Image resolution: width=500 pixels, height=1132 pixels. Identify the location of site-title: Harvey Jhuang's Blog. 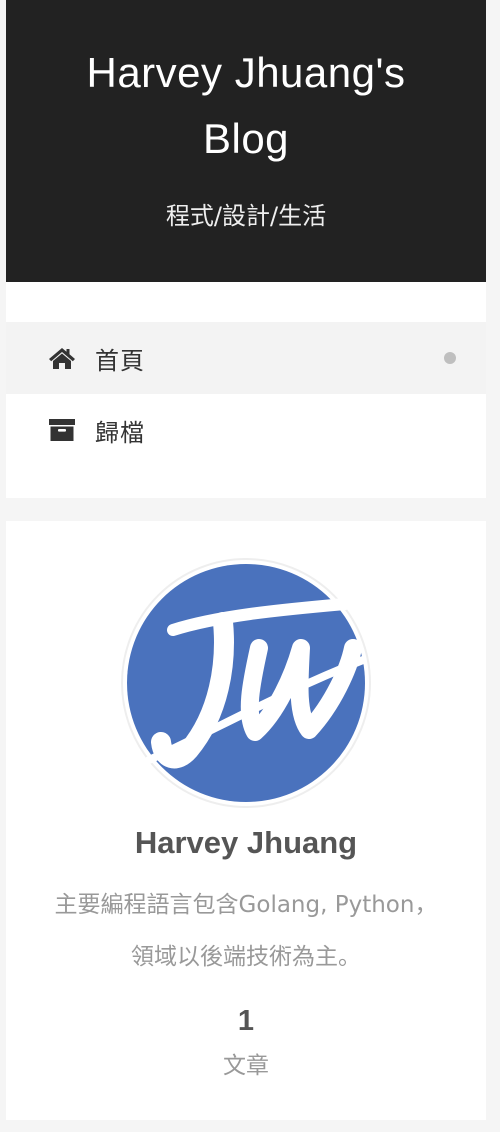
(246, 106).